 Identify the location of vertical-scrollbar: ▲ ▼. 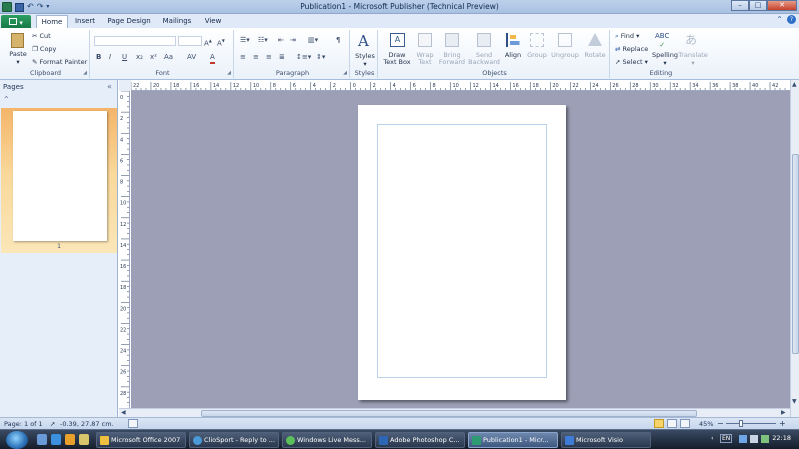
(794, 248).